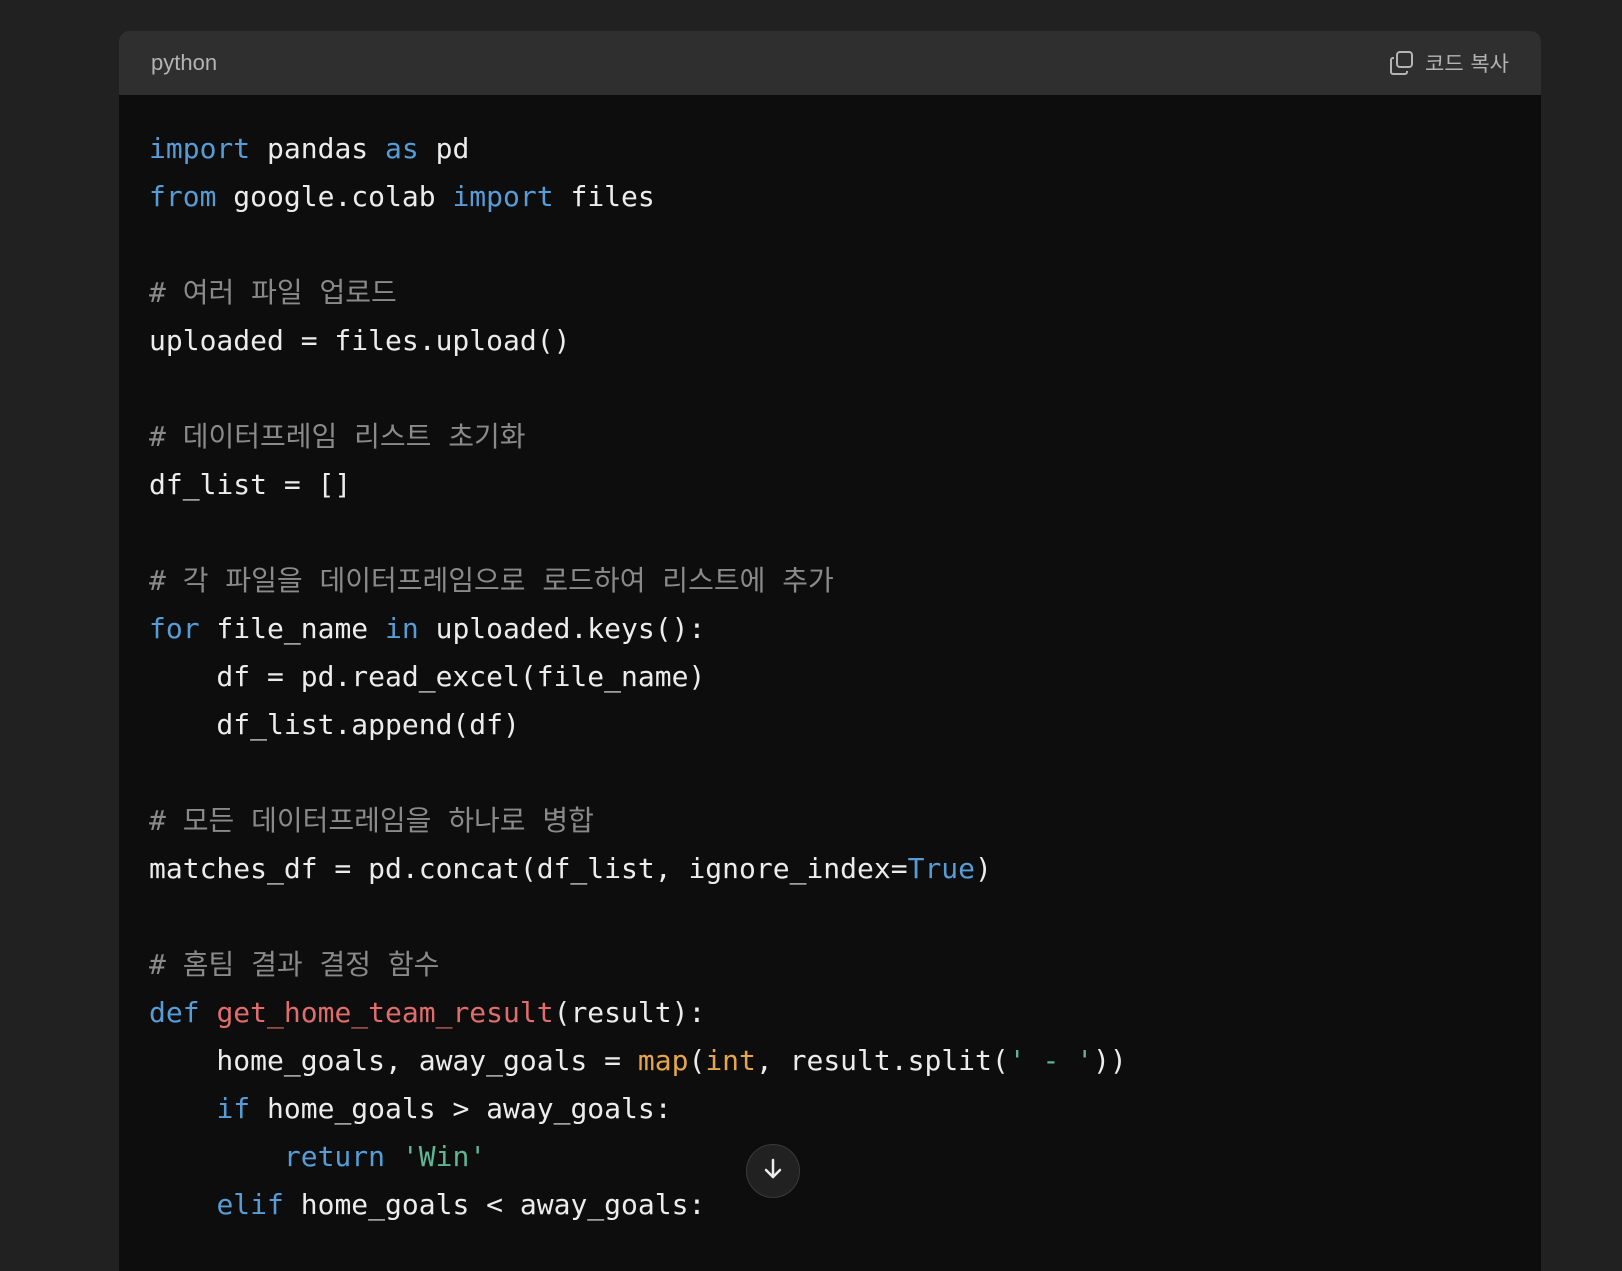  Describe the element at coordinates (184, 62) in the screenshot. I see `language-label: python` at that location.